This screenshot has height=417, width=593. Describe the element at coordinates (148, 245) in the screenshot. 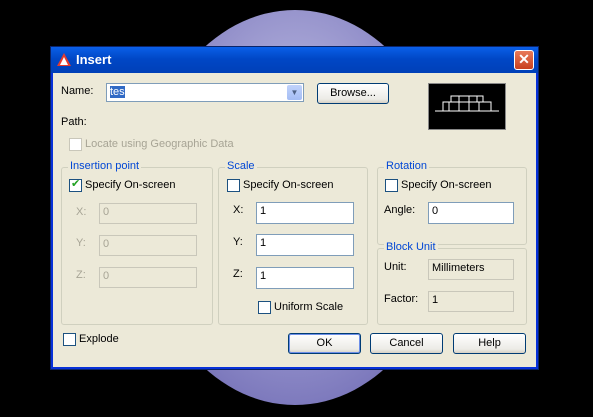

I see `insertion-y-field: 0` at that location.